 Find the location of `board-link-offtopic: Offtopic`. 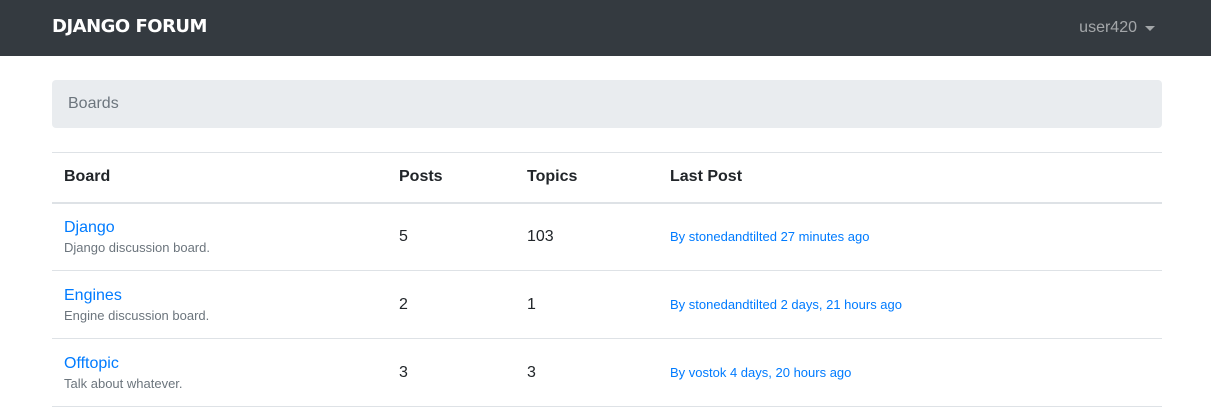

board-link-offtopic: Offtopic is located at coordinates (219, 364).